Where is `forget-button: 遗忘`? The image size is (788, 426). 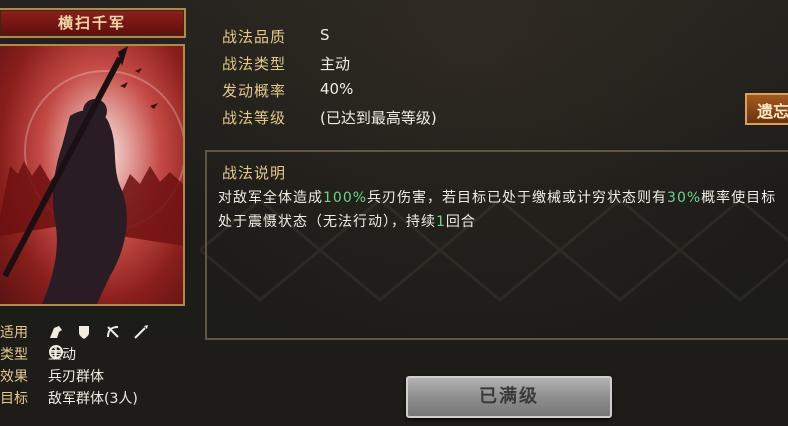
forget-button: 遗忘 is located at coordinates (766, 109).